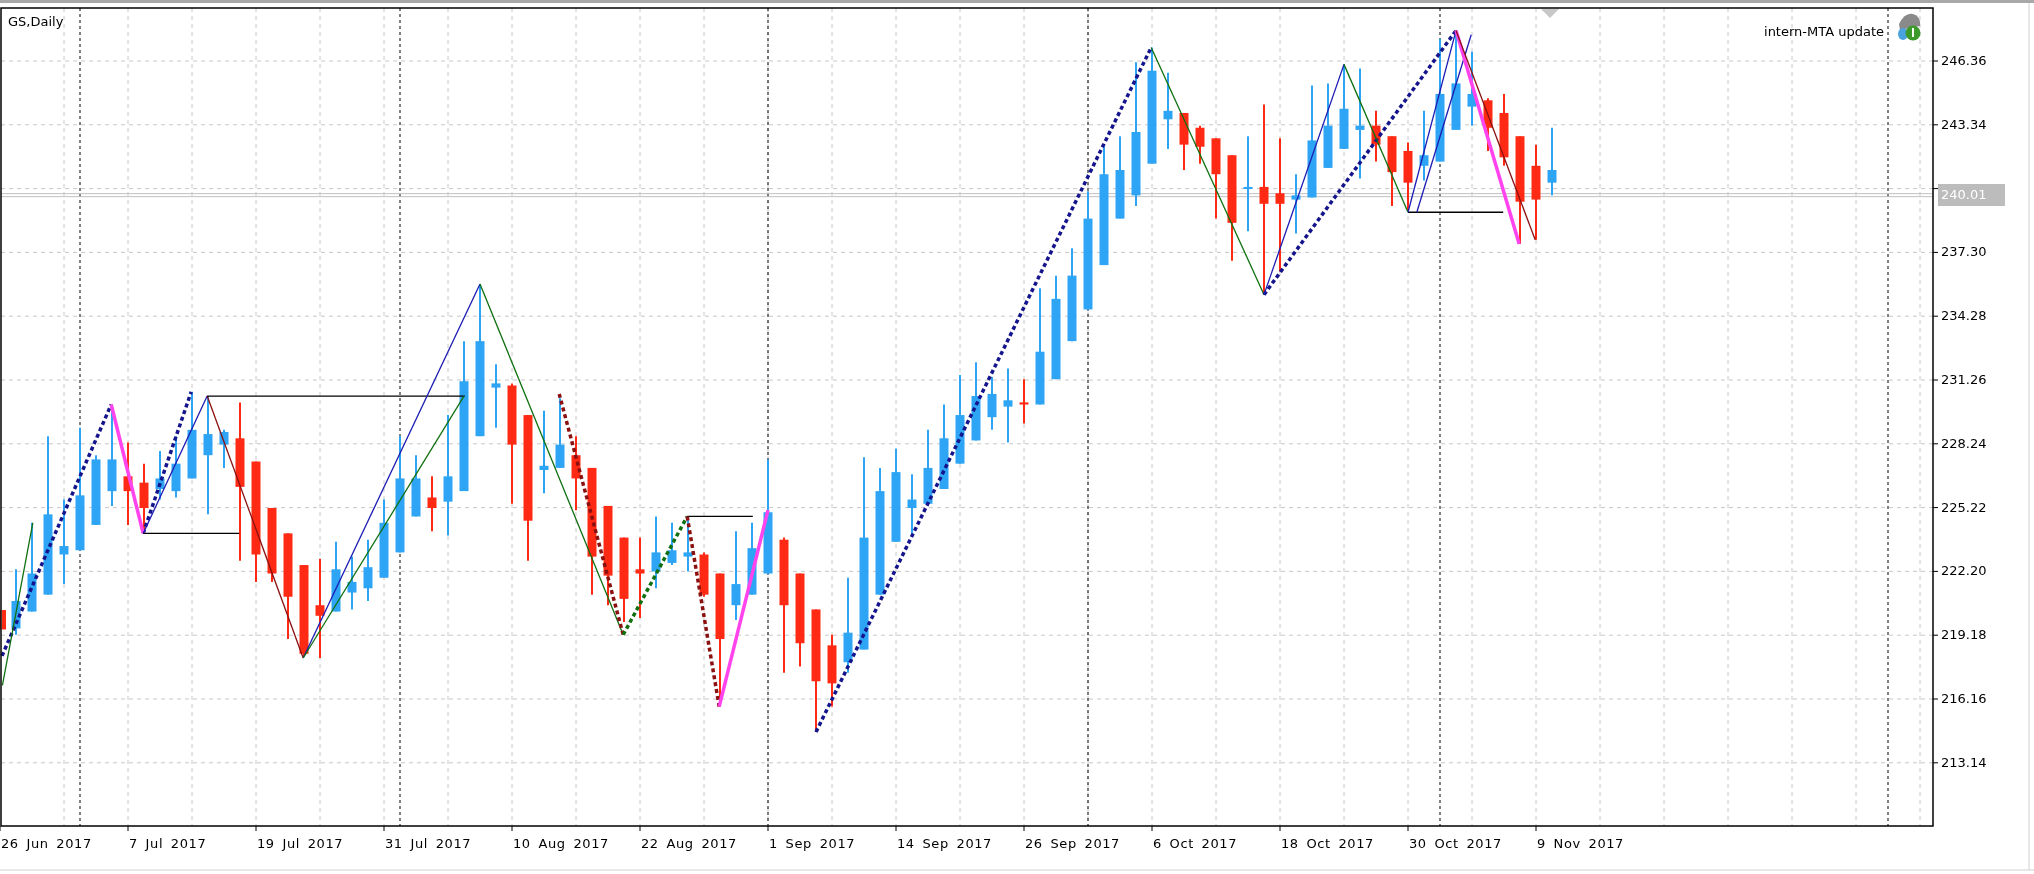 The height and width of the screenshot is (874, 2034). What do you see at coordinates (1964, 380) in the screenshot?
I see `price-axis-label: 231.26` at bounding box center [1964, 380].